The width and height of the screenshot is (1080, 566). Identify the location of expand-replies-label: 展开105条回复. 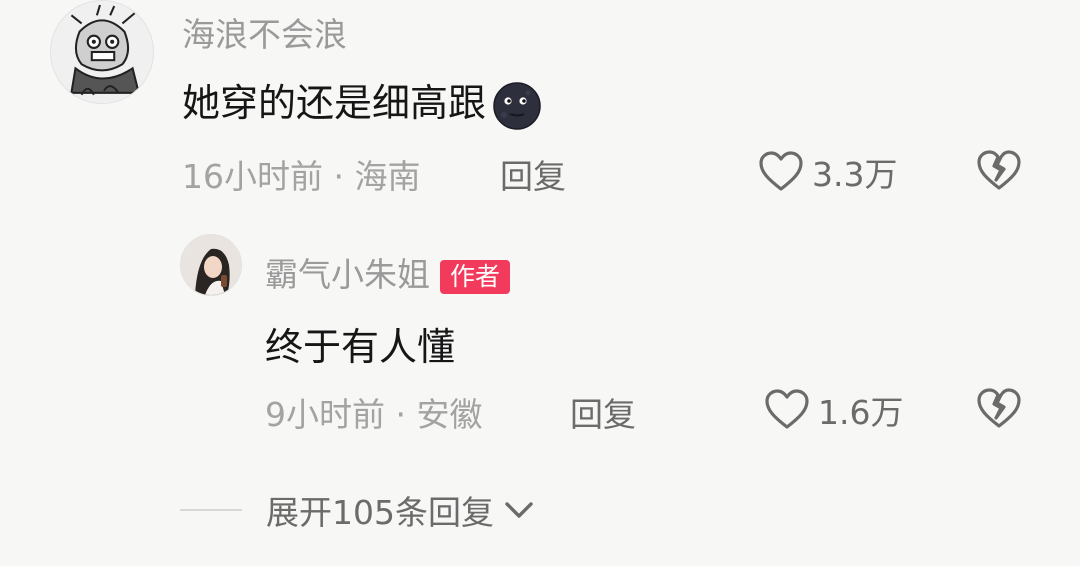
(380, 512).